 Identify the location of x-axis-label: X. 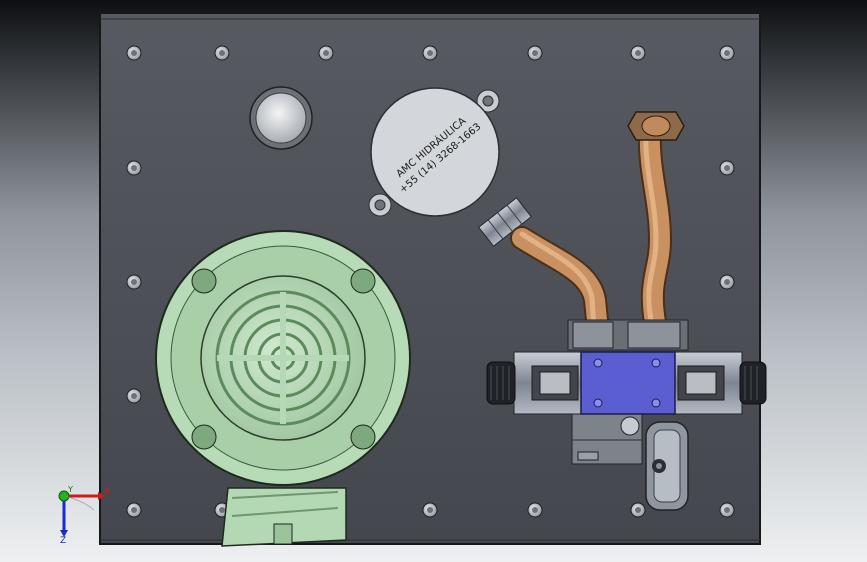
(107, 492).